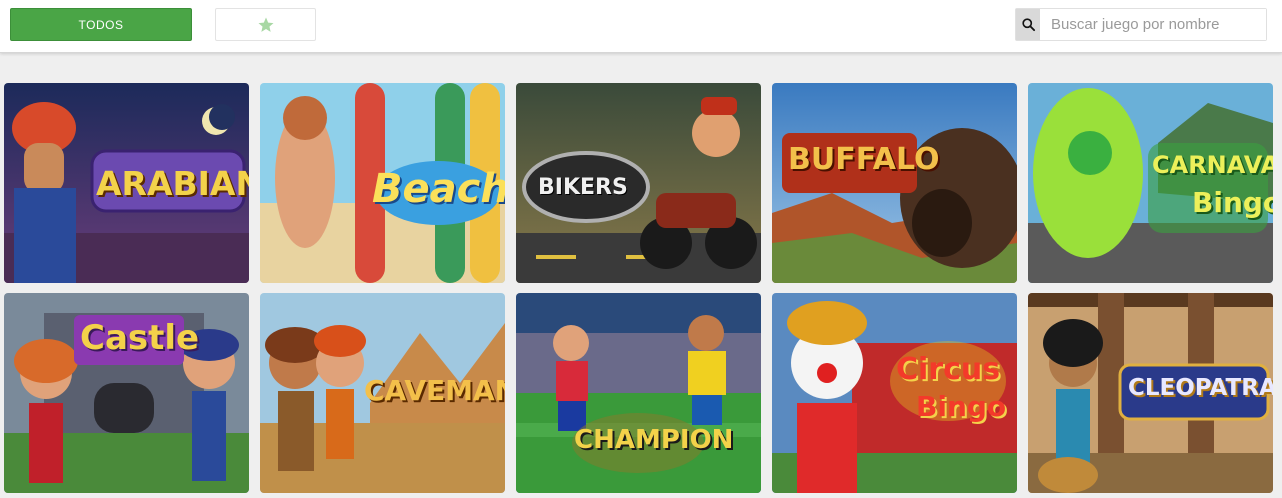  I want to click on filter-toolbar: TODOS, so click(641, 26).